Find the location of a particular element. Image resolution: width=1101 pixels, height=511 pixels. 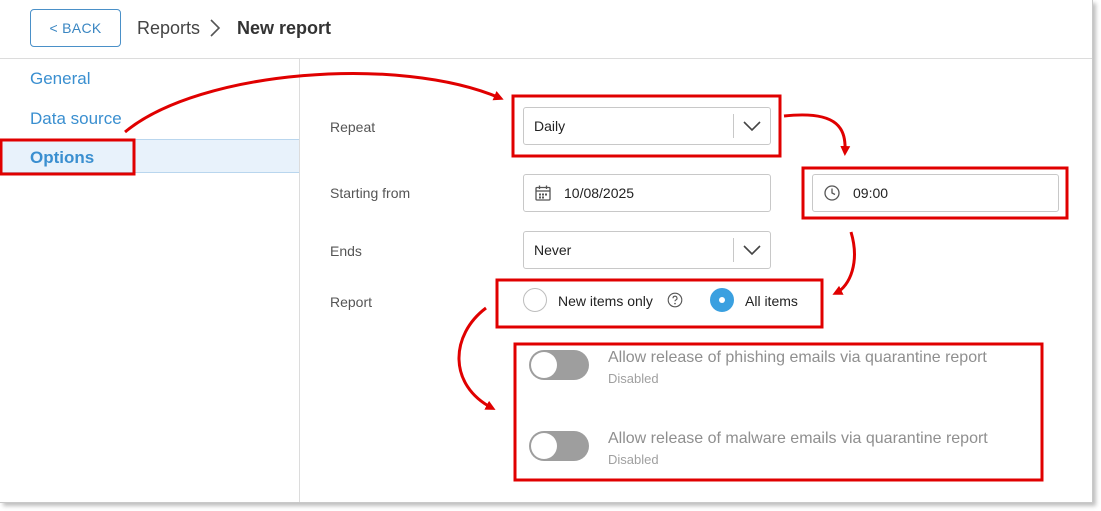

repeat-value: Daily is located at coordinates (550, 126).